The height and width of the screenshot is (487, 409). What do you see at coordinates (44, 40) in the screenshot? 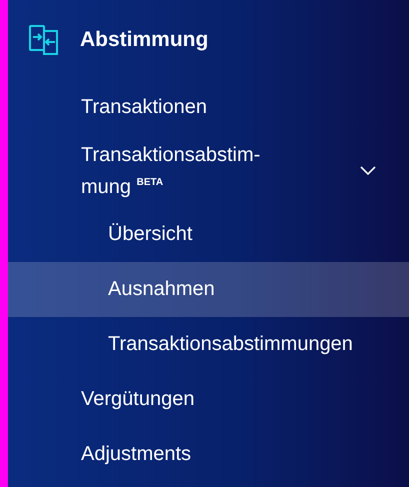
I see `reconcile-icon` at bounding box center [44, 40].